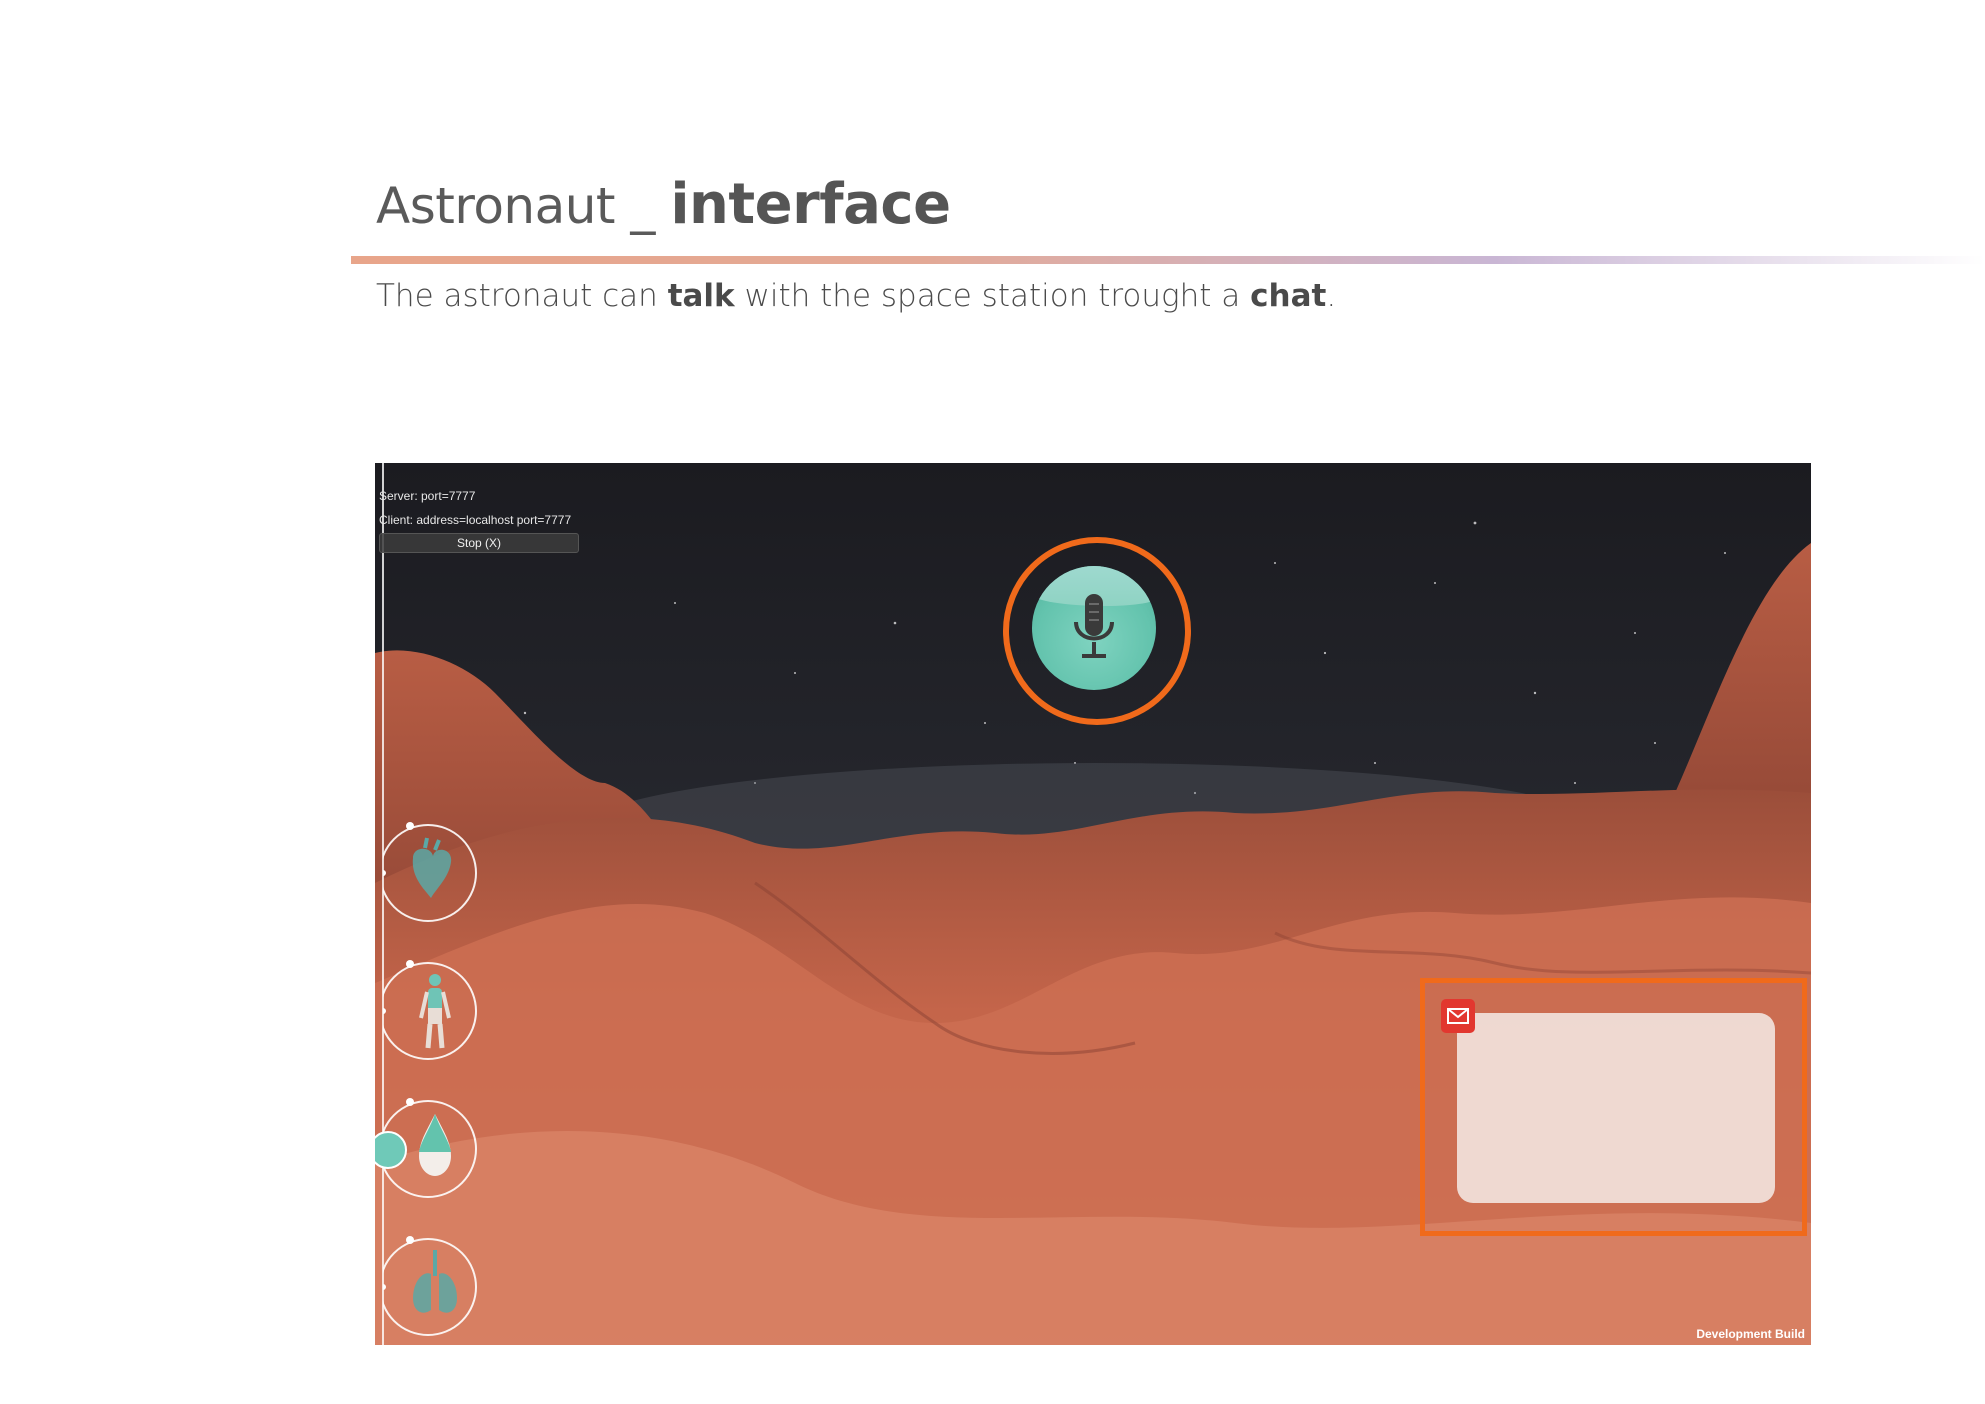  I want to click on server-label: Server: port=7777, so click(427, 496).